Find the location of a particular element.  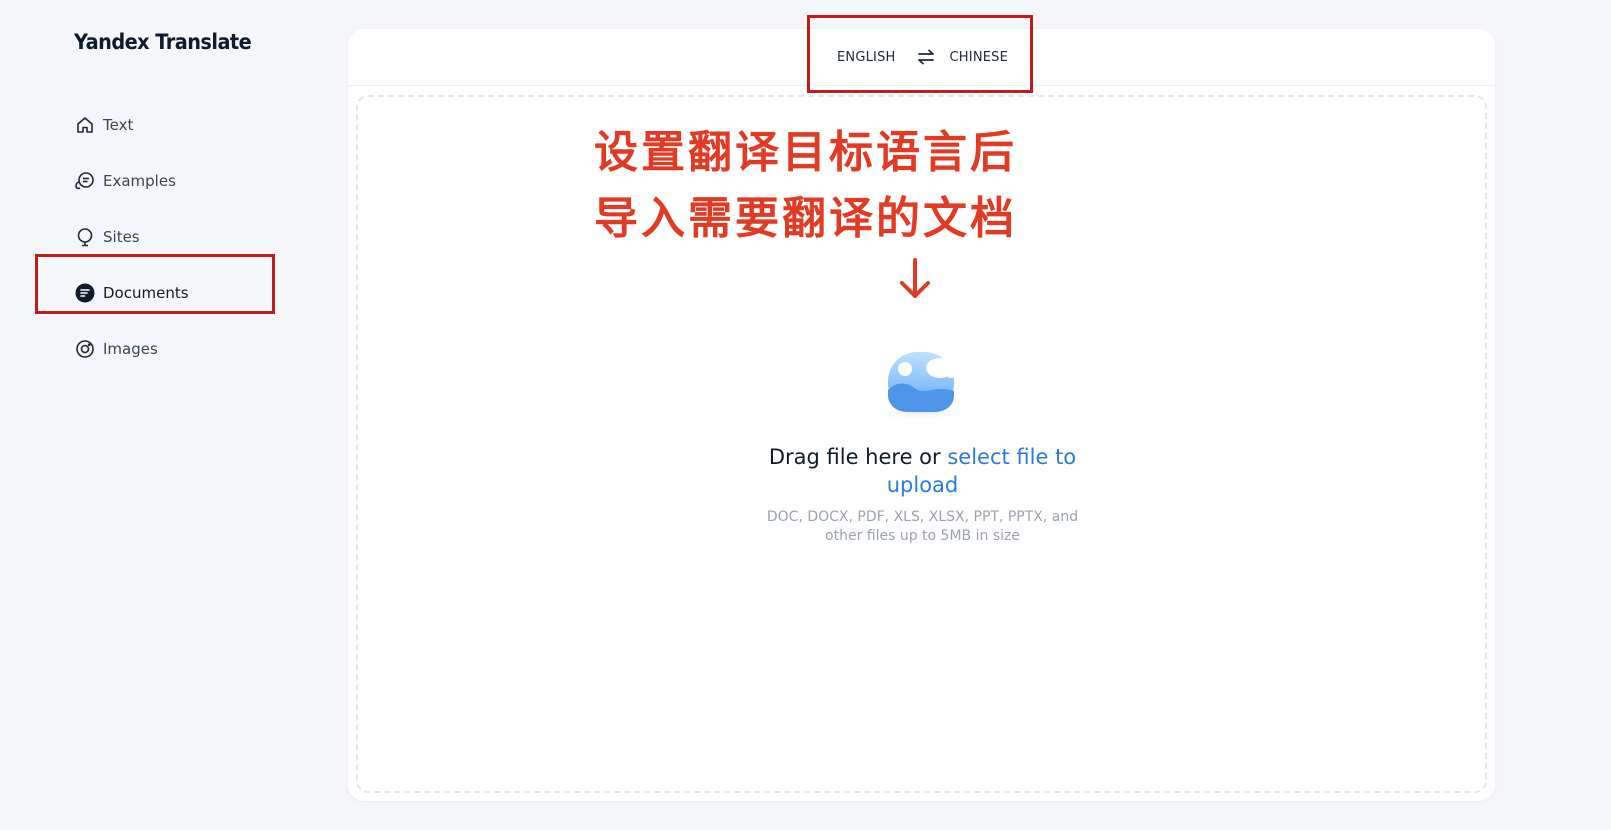

sidebar-item-images: Images is located at coordinates (131, 349).